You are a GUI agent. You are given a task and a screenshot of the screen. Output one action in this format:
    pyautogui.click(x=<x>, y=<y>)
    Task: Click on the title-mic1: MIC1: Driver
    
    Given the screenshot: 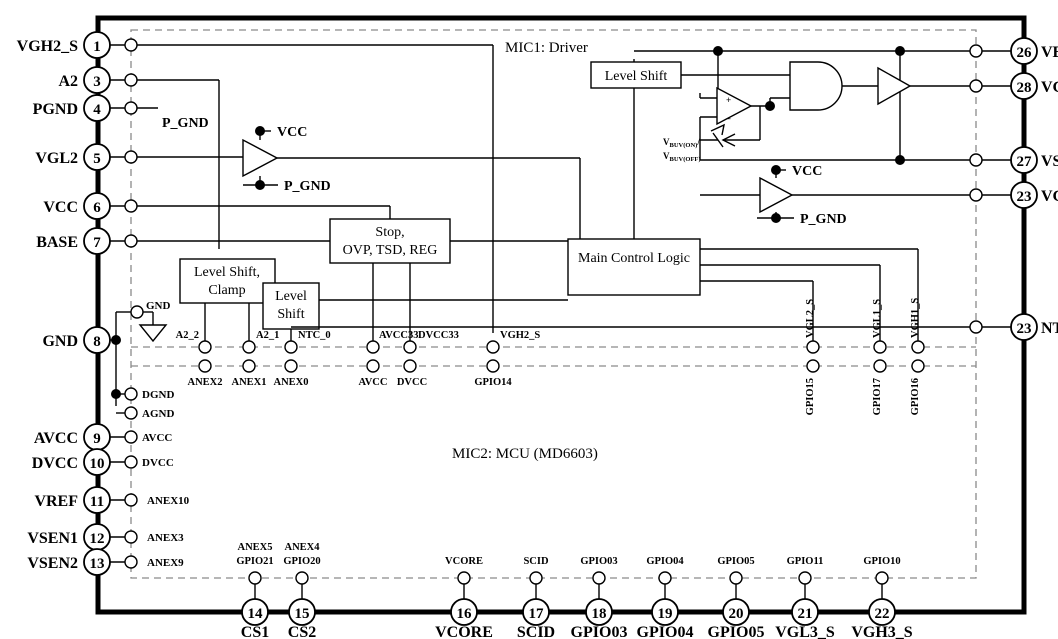 What is the action you would take?
    pyautogui.click(x=546, y=48)
    